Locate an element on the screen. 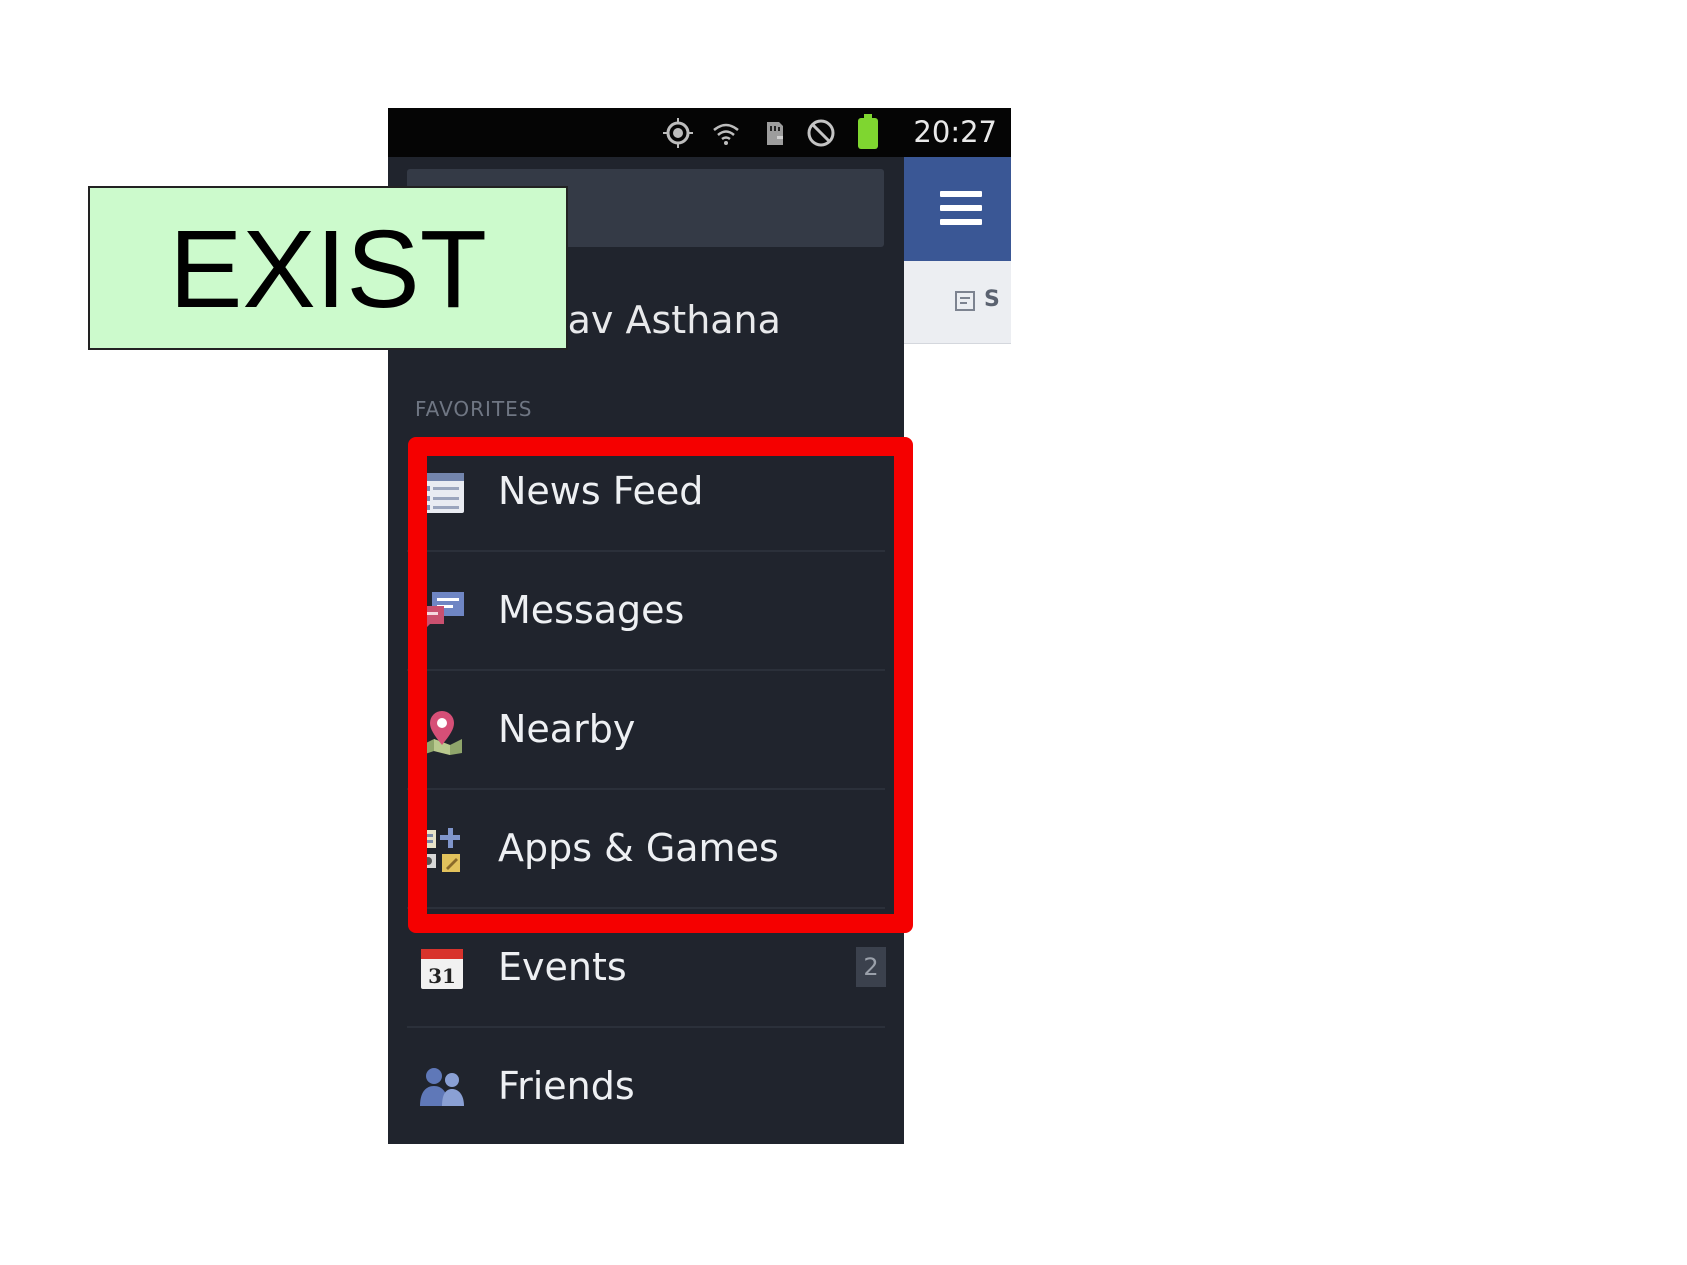  favorites-section-header: FAVORITES is located at coordinates (474, 409).